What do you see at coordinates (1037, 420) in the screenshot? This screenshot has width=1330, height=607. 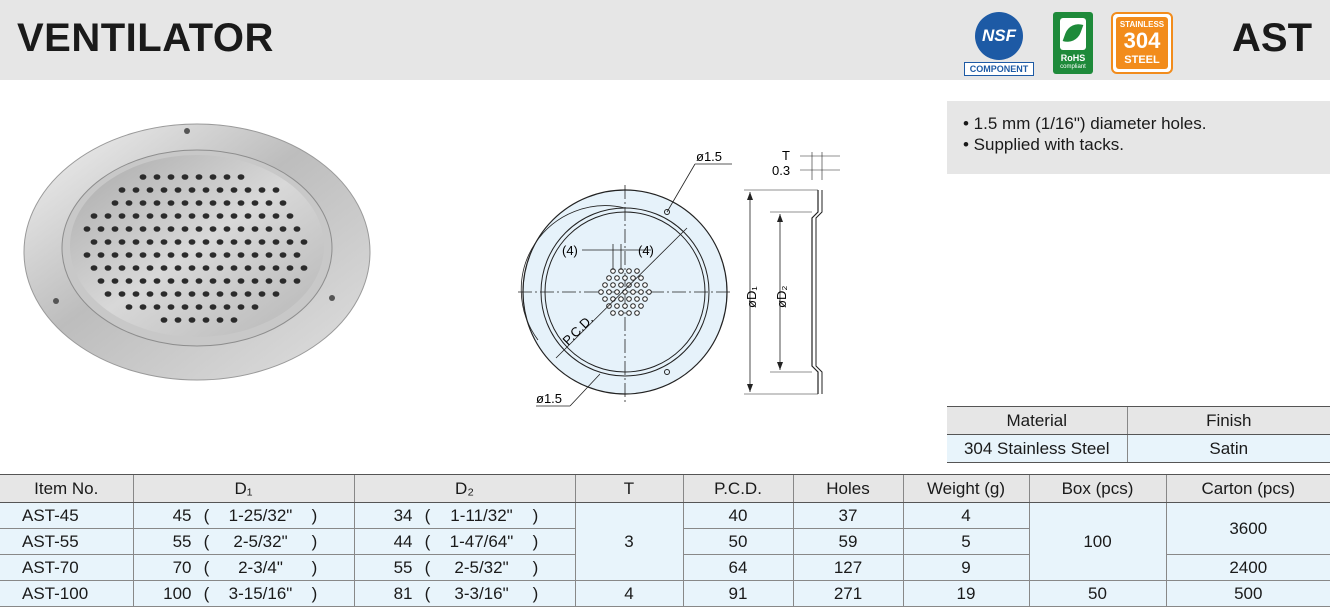 I see `material-header: Material` at bounding box center [1037, 420].